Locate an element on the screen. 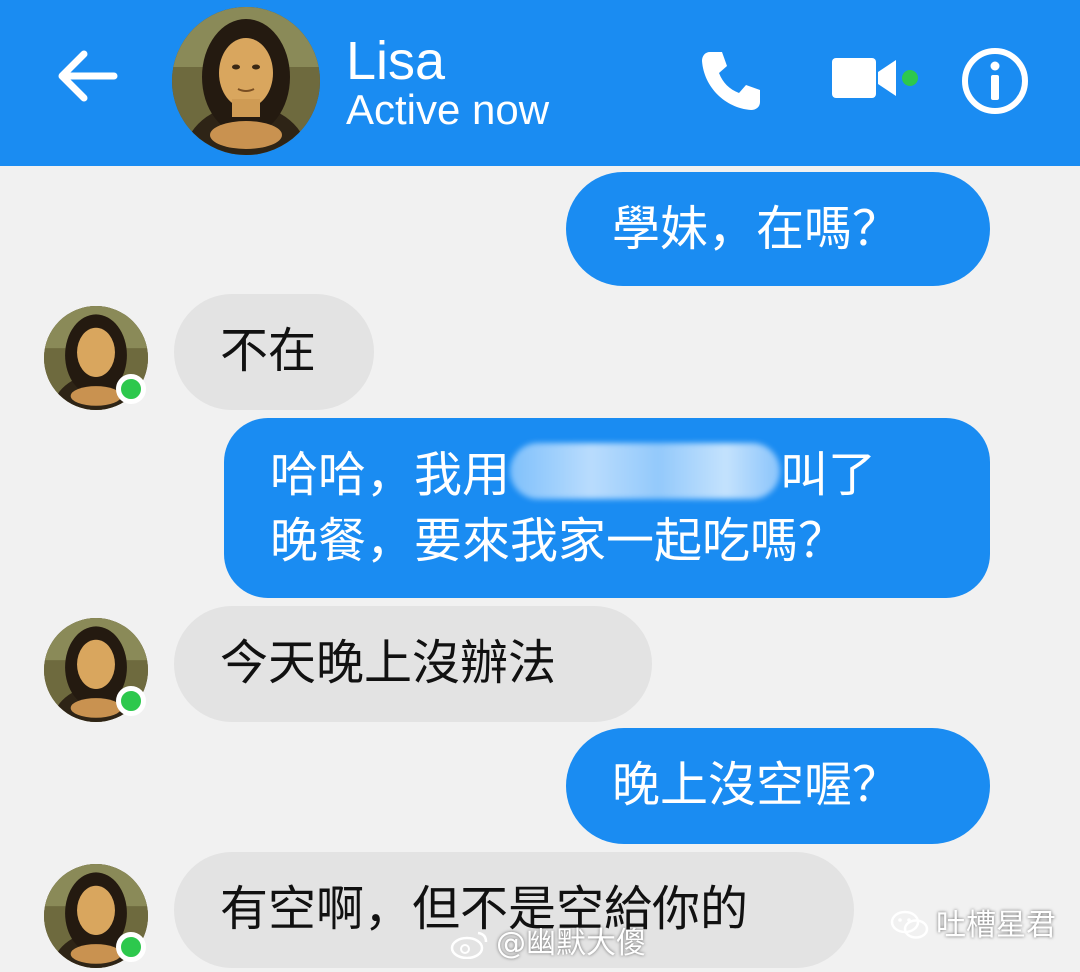 The image size is (1080, 972). message-line: 哈哈，我用 叫了 is located at coordinates (630, 475).